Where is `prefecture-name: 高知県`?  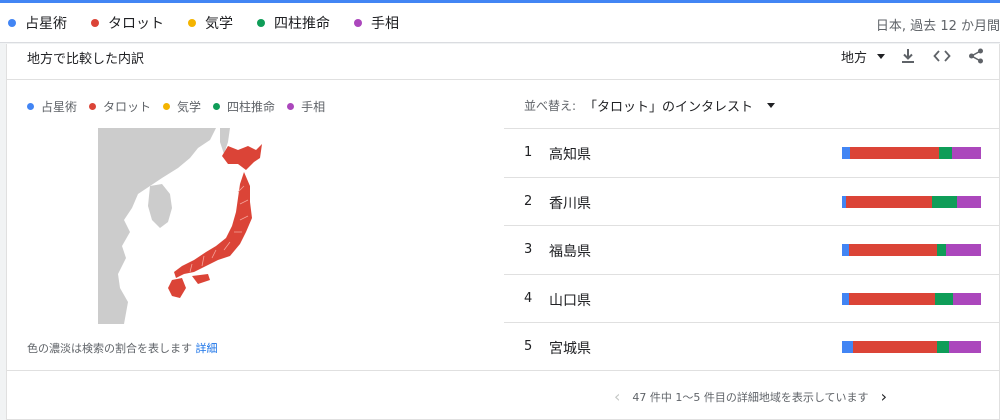 prefecture-name: 高知県 is located at coordinates (570, 155).